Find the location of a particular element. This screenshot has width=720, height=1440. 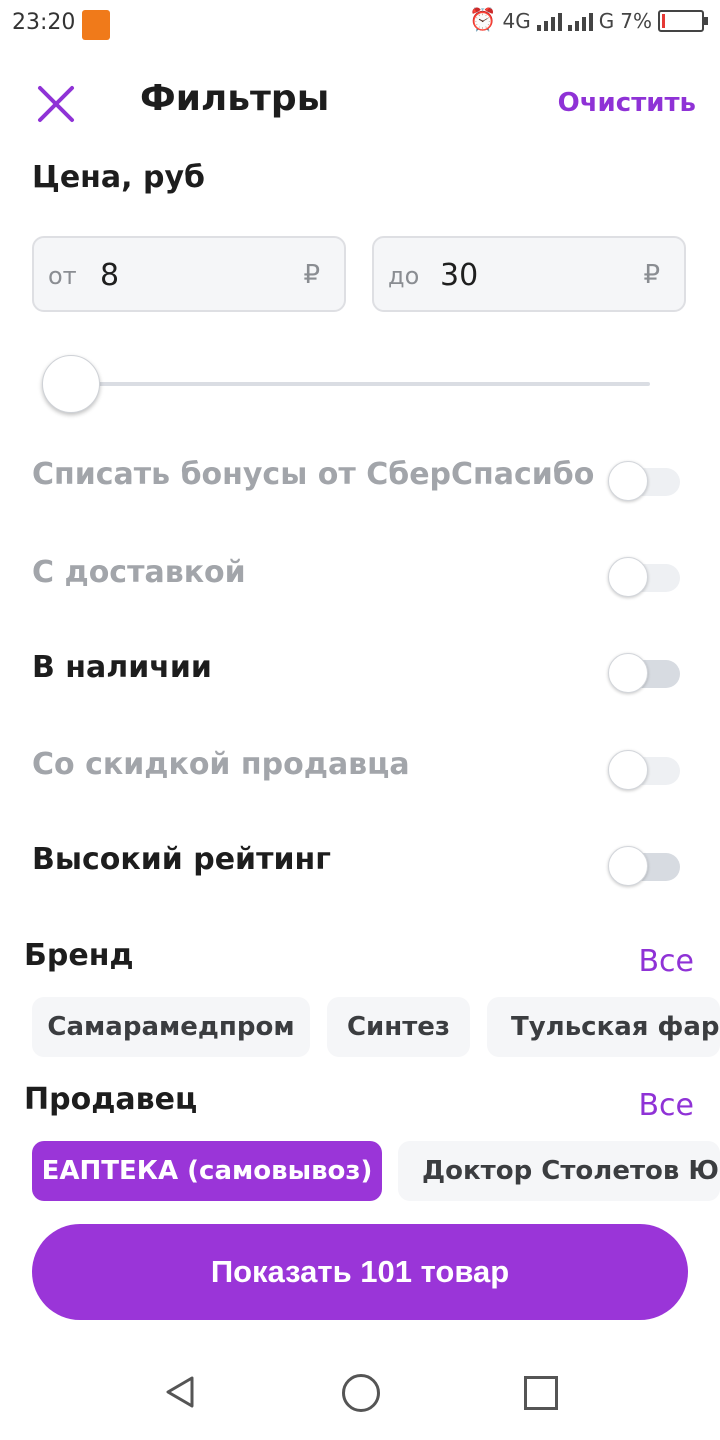

price-from-value: 8 is located at coordinates (110, 275).